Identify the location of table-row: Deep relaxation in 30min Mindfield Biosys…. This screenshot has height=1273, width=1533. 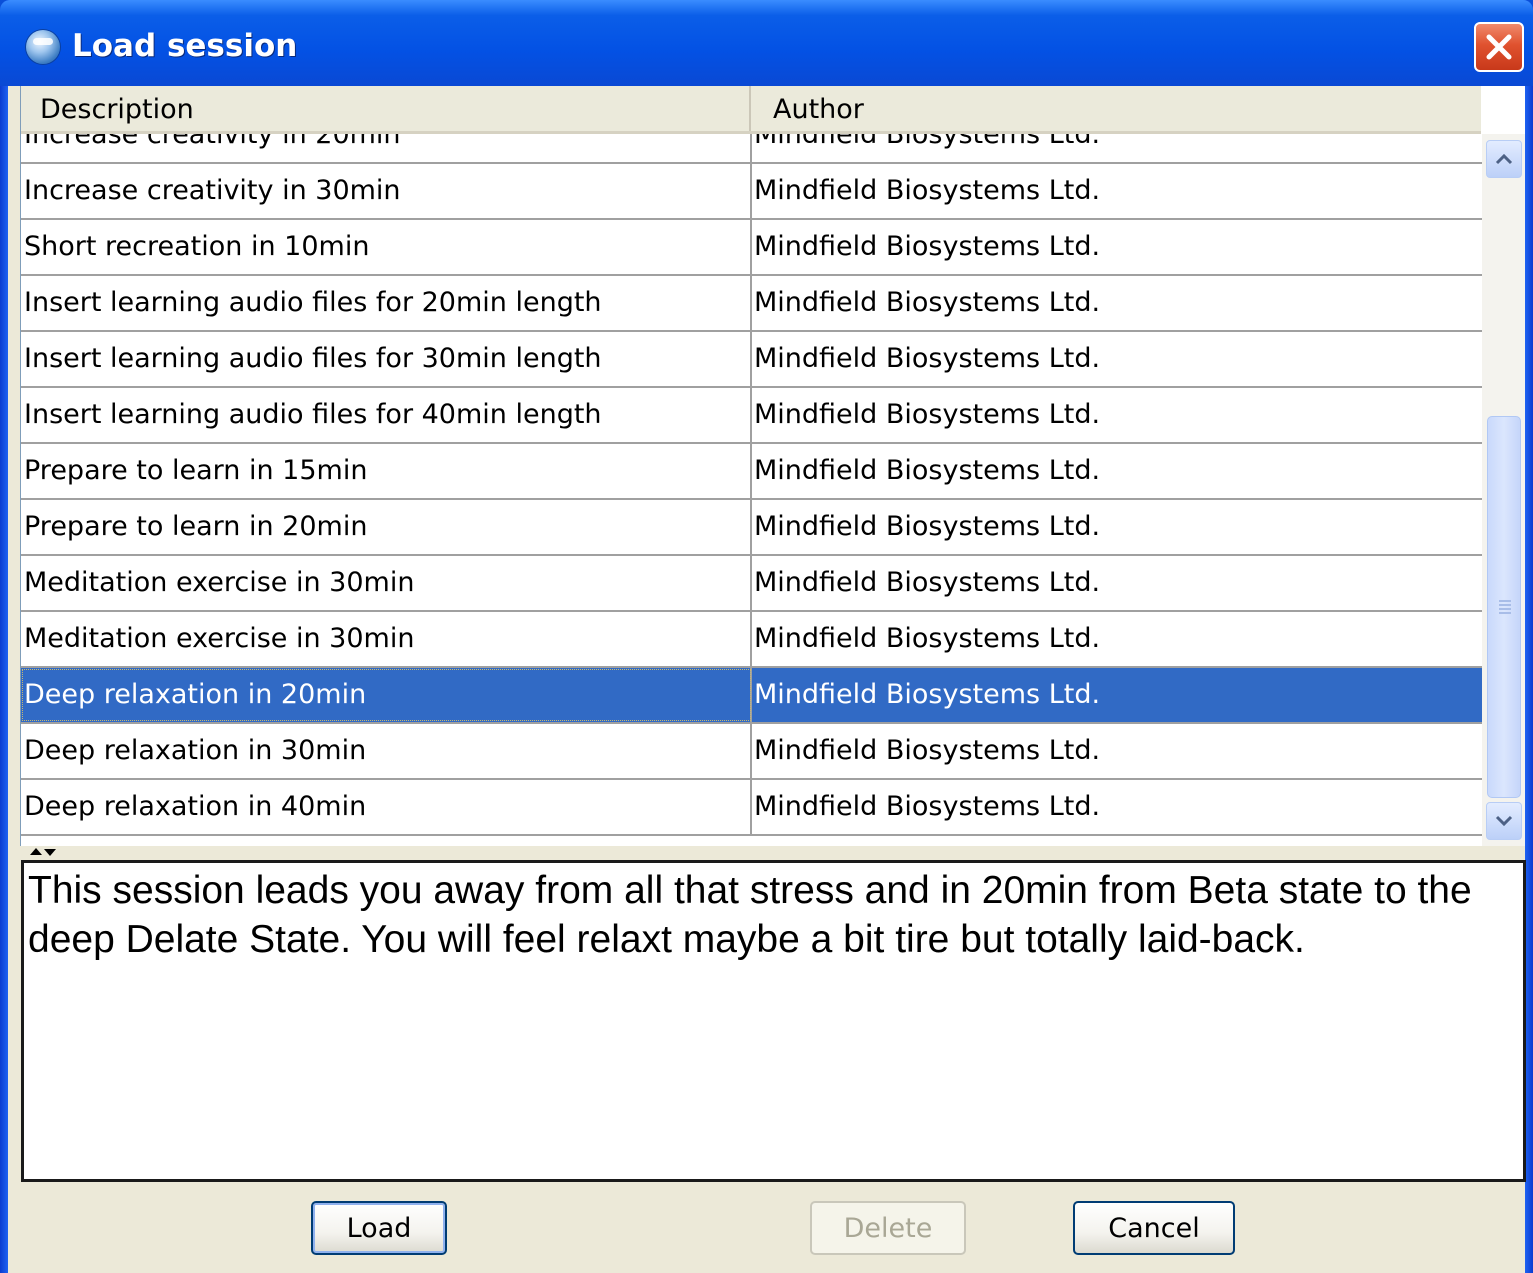
(751, 752).